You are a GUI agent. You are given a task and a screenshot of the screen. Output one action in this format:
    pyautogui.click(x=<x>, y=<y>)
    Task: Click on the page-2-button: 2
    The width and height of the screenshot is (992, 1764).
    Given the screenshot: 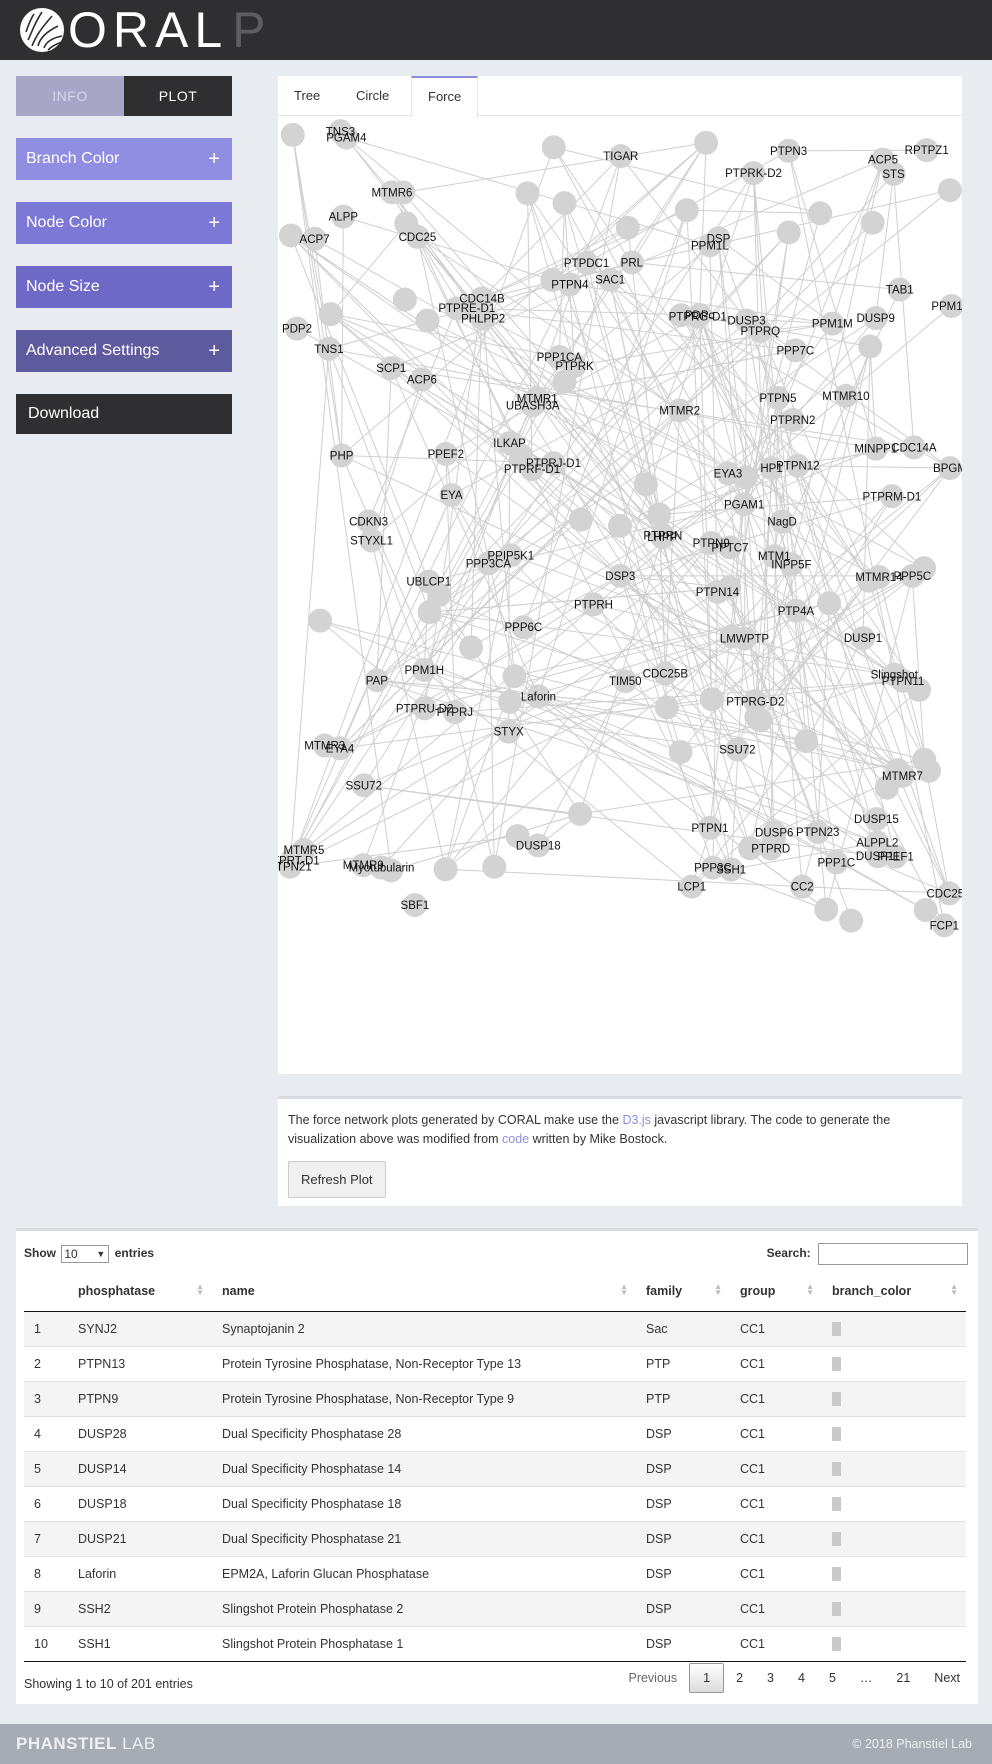 What is the action you would take?
    pyautogui.click(x=739, y=1678)
    